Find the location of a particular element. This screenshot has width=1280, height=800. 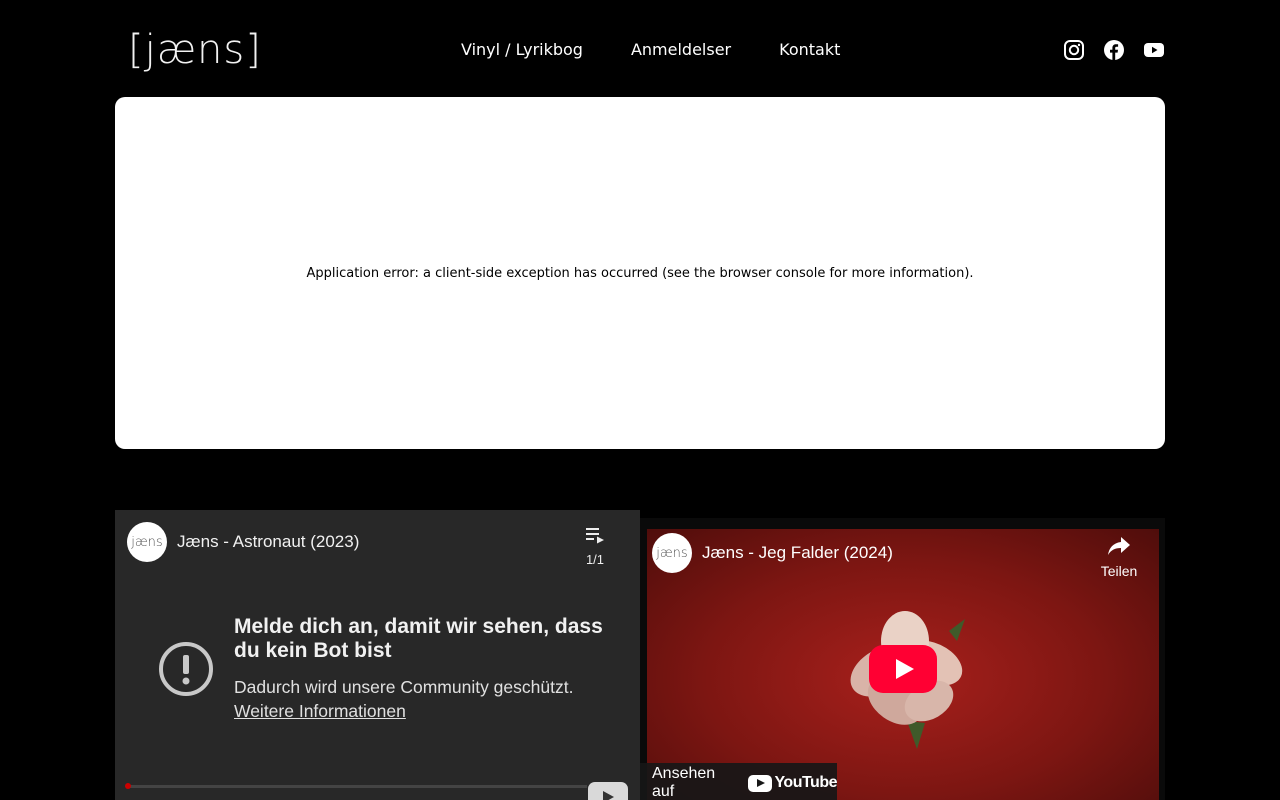

facebook-icon is located at coordinates (1114, 50).